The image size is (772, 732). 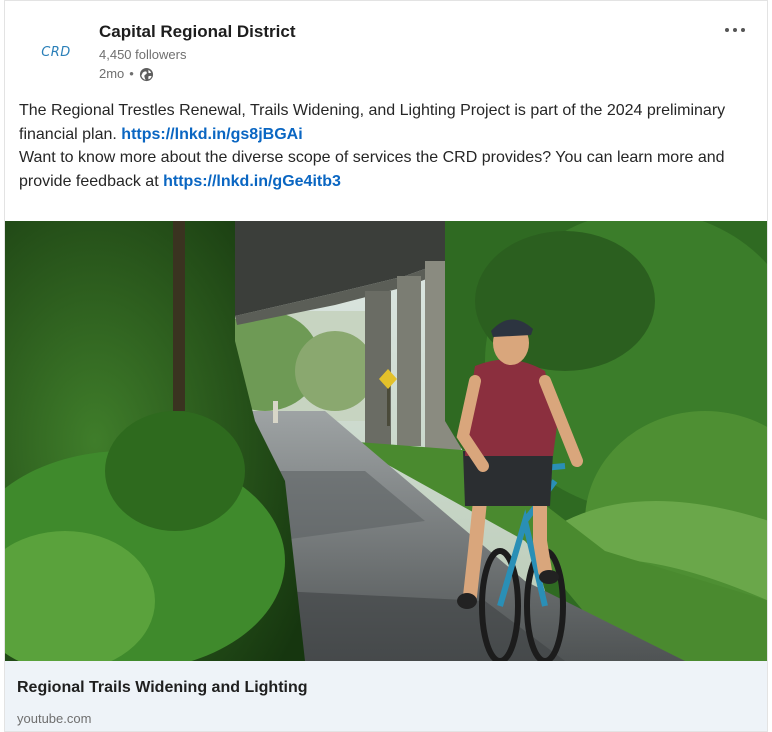 I want to click on crd-logo-icon: CRD, so click(x=56, y=52).